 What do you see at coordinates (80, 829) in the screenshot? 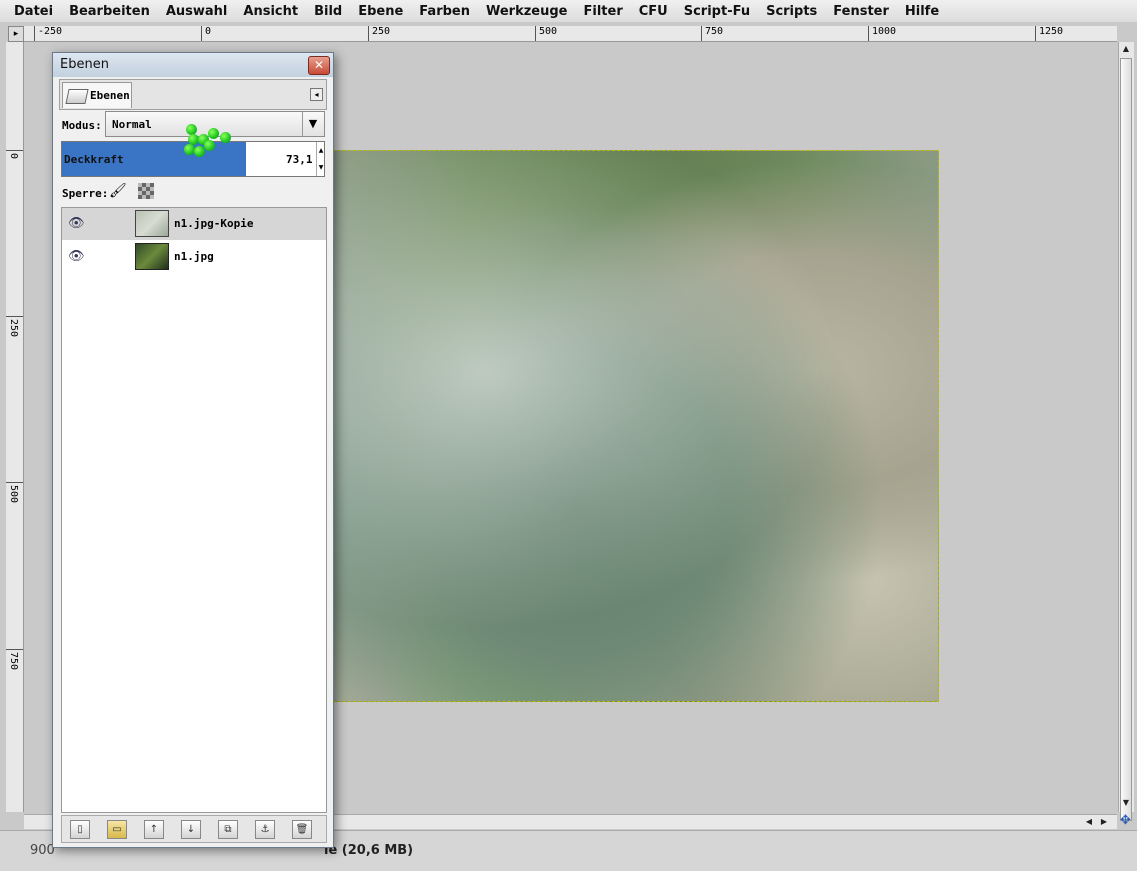
I see `new-layer-icon: ▯` at bounding box center [80, 829].